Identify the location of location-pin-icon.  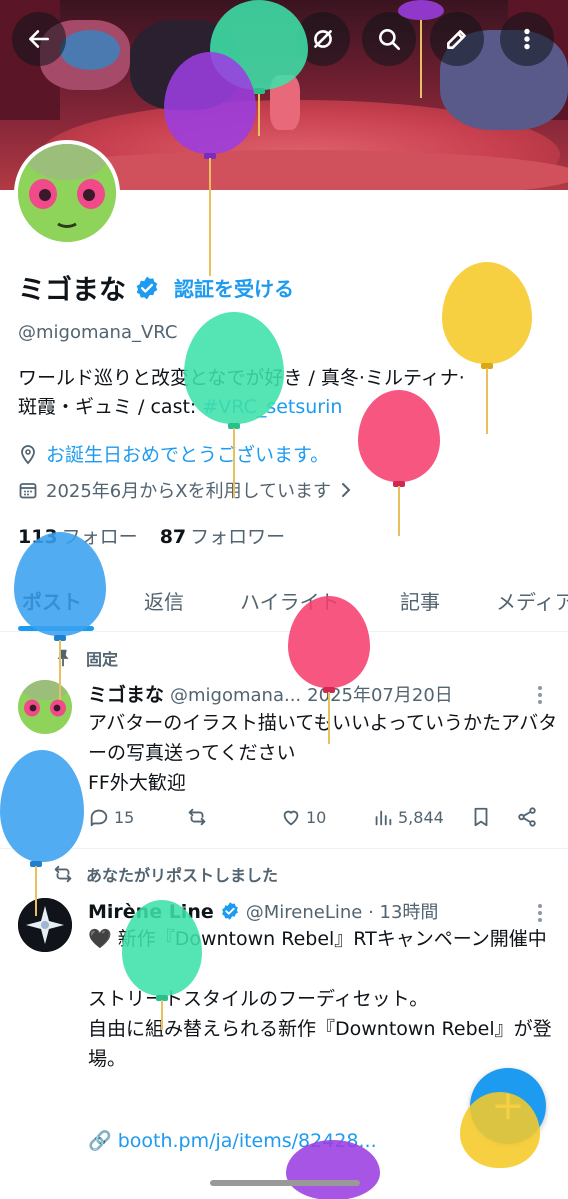
(28, 454).